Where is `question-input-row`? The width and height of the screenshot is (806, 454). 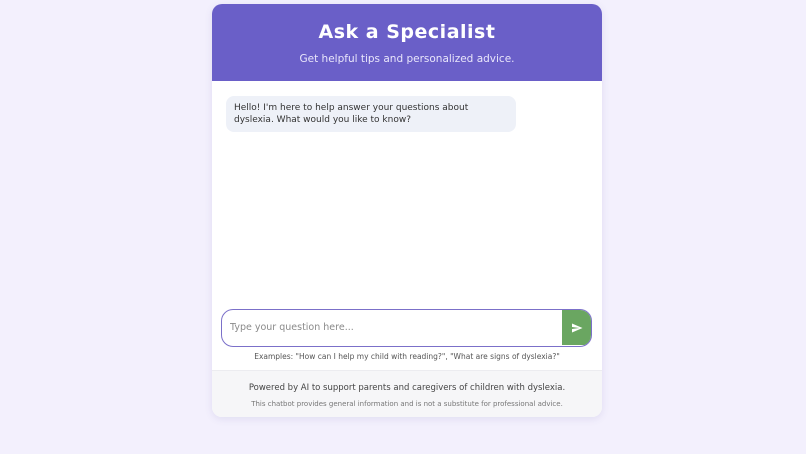
question-input-row is located at coordinates (406, 328).